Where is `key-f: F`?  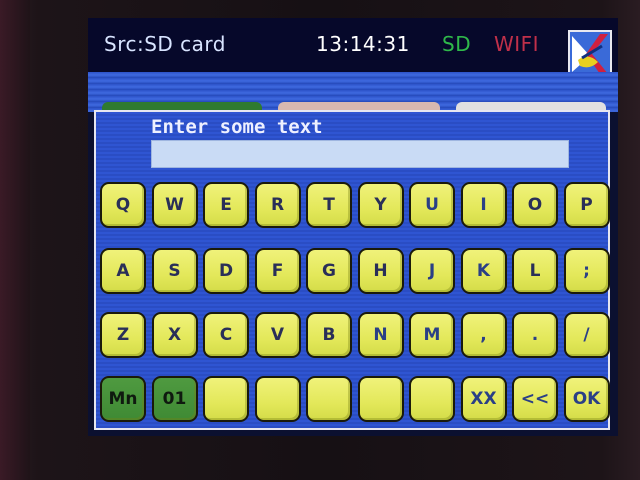
key-f: F is located at coordinates (277, 271).